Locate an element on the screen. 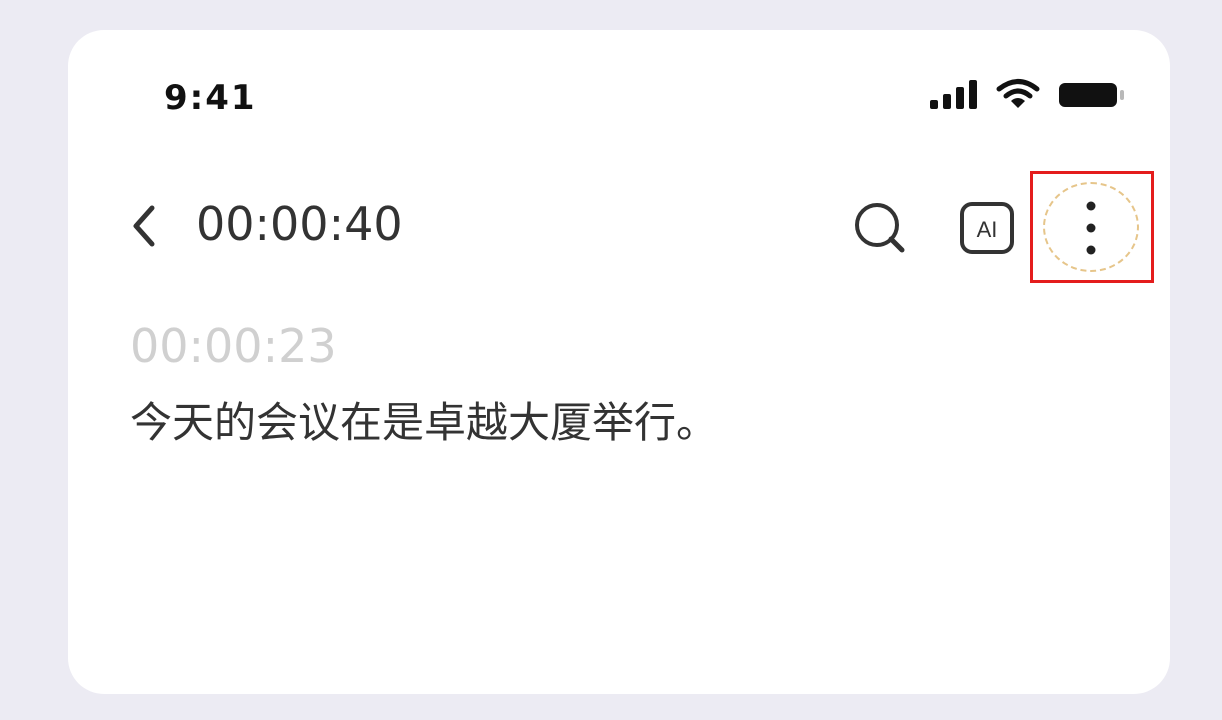 This screenshot has height=720, width=1222. battery-icon is located at coordinates (1091, 95).